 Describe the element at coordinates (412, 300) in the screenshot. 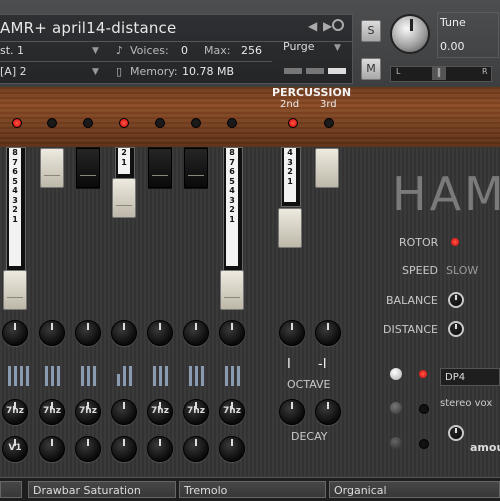

I see `balance-label: BALANCE` at that location.